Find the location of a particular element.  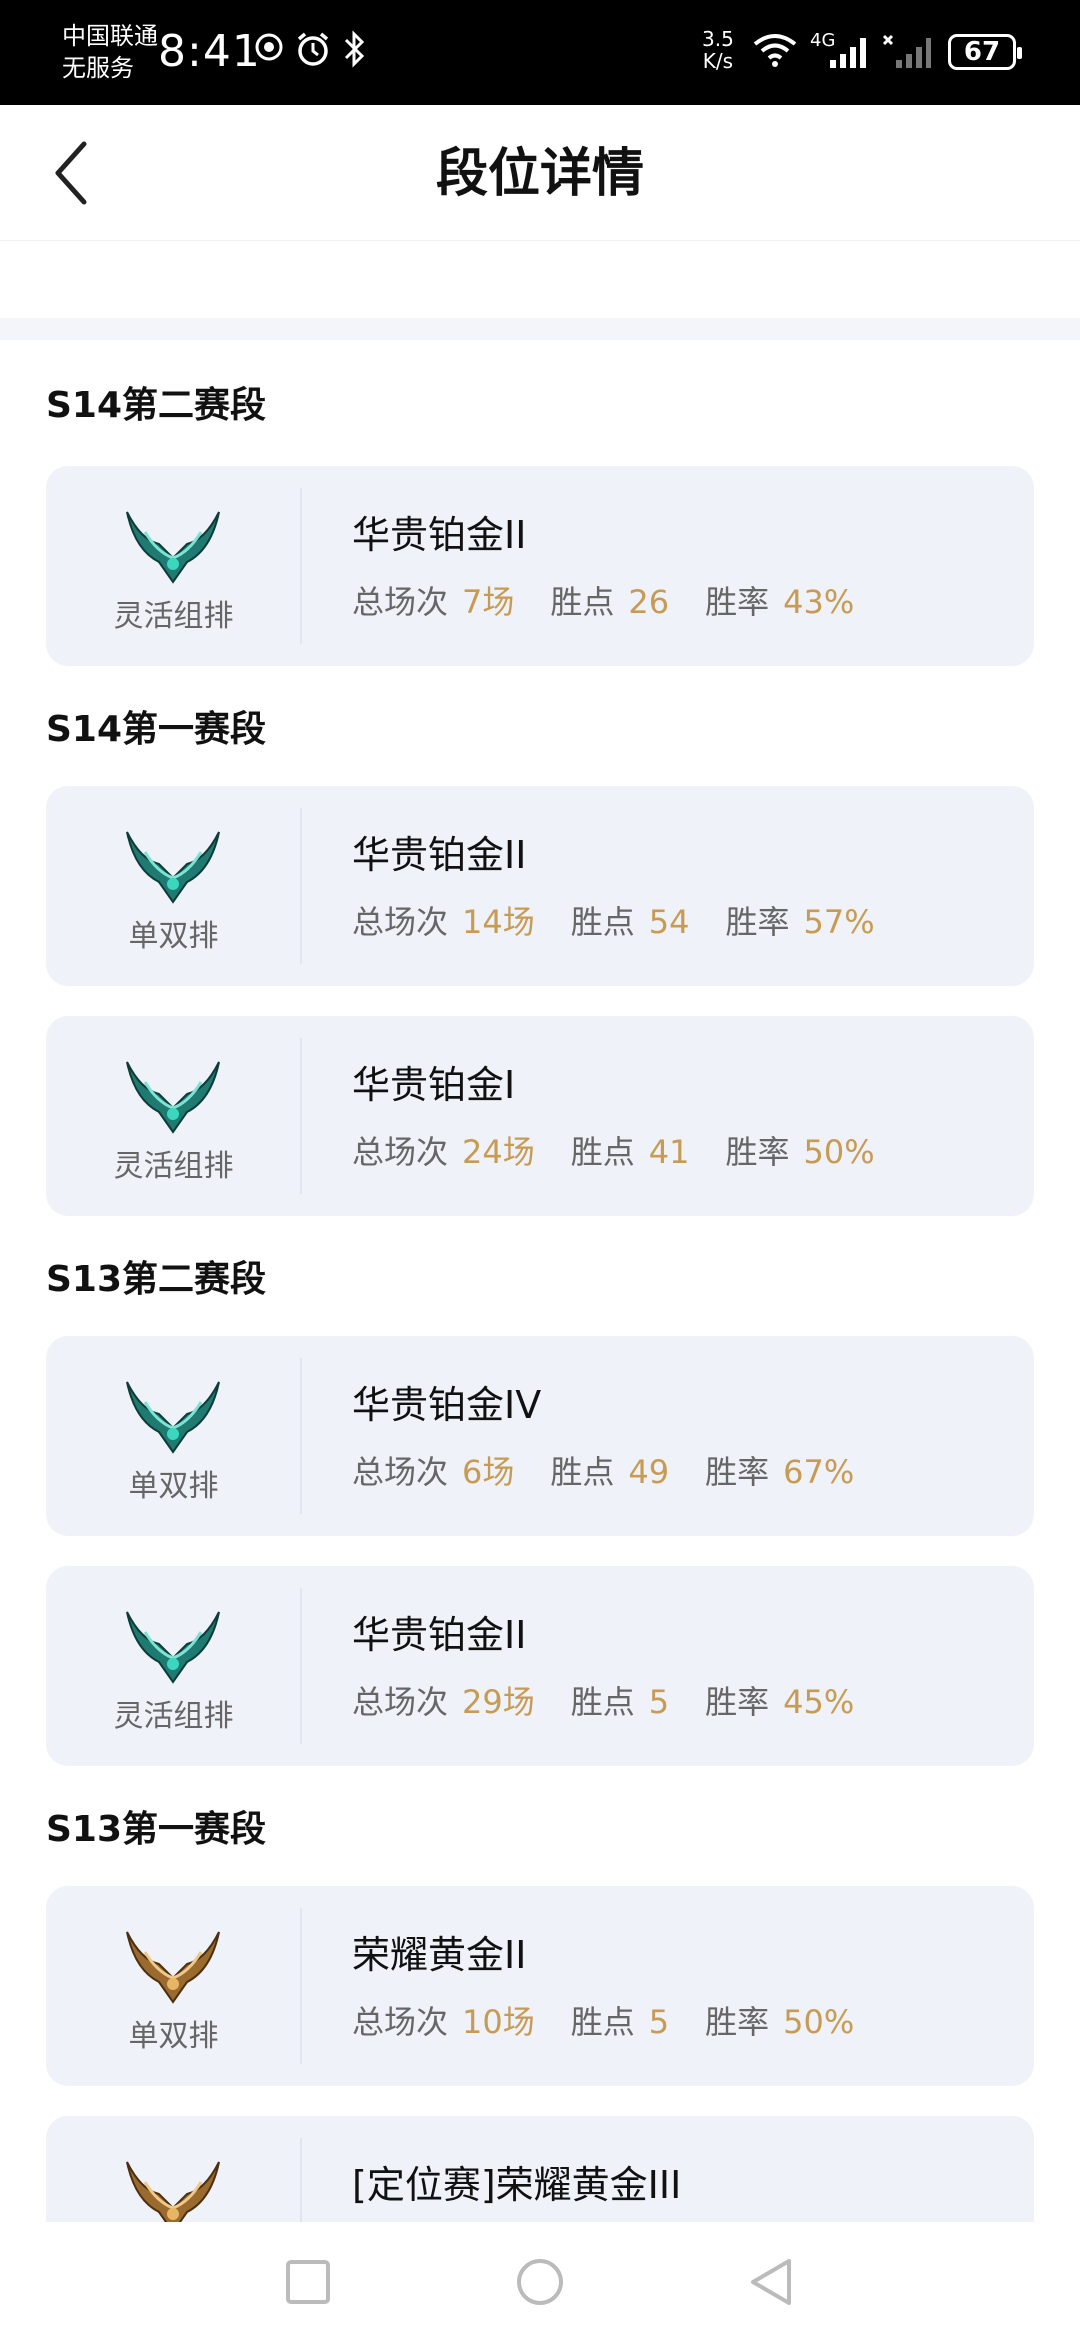

back-nav-button is located at coordinates (772, 2282).